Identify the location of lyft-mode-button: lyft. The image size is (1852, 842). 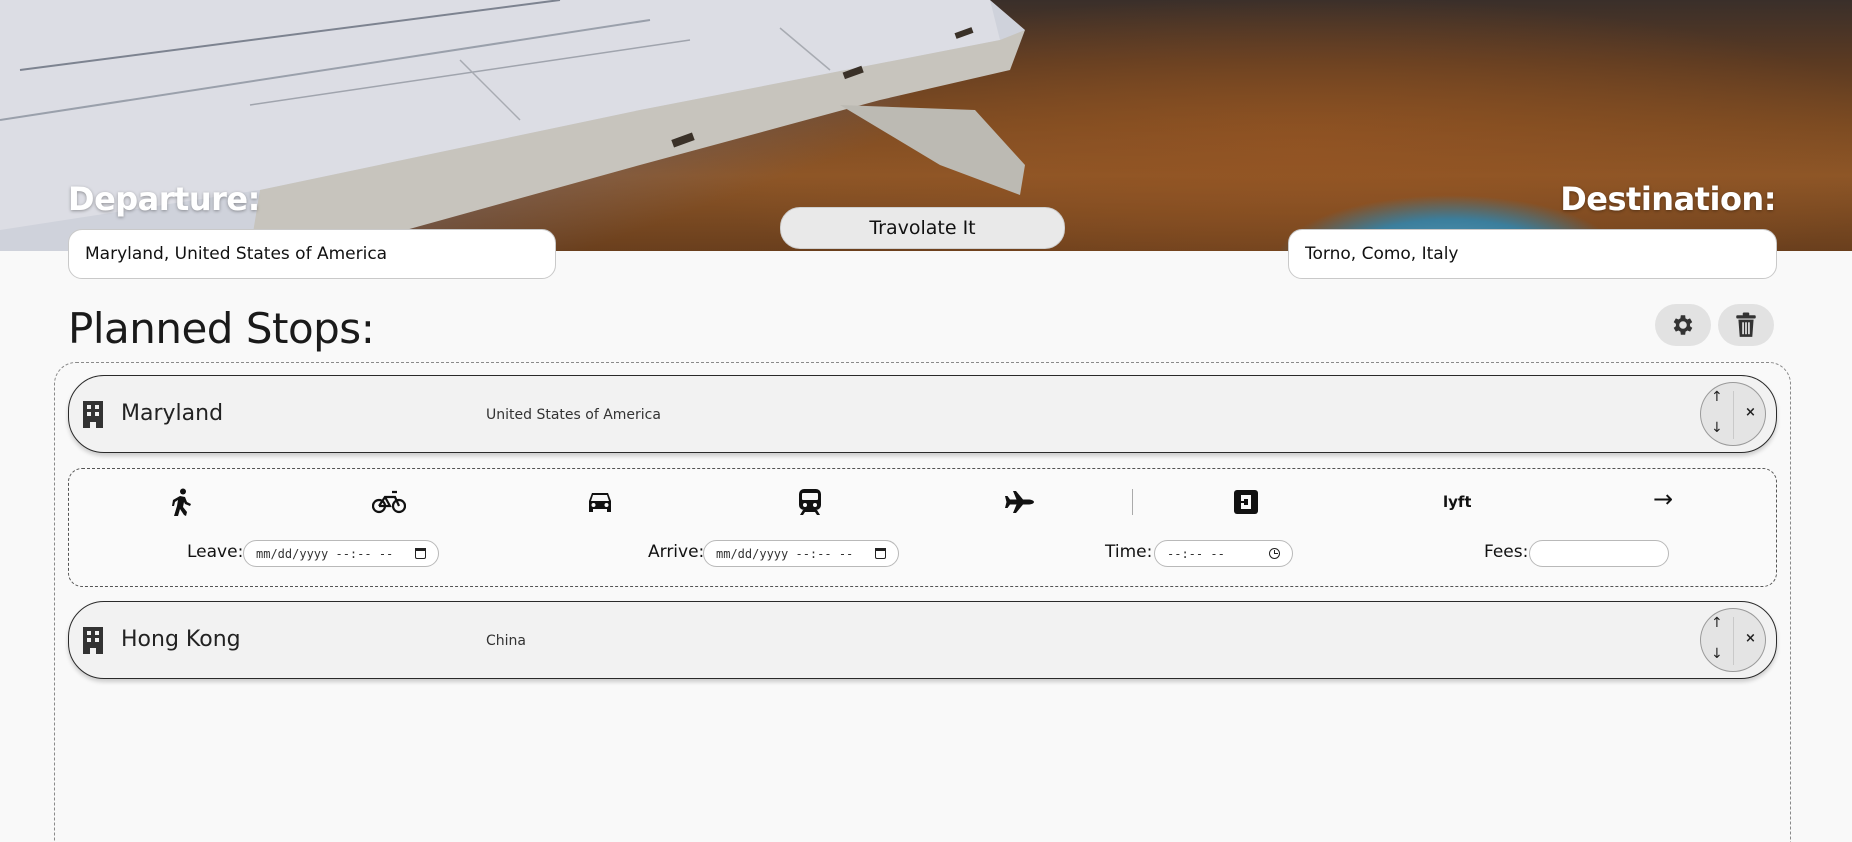
(1457, 502).